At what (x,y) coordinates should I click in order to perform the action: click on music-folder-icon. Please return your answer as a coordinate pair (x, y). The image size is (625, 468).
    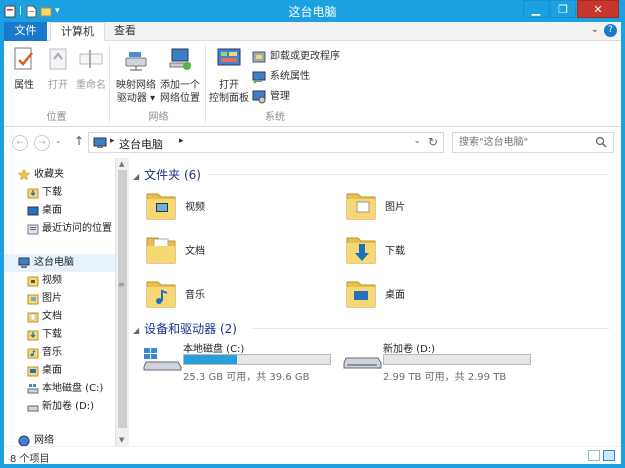
    Looking at the image, I should click on (161, 294).